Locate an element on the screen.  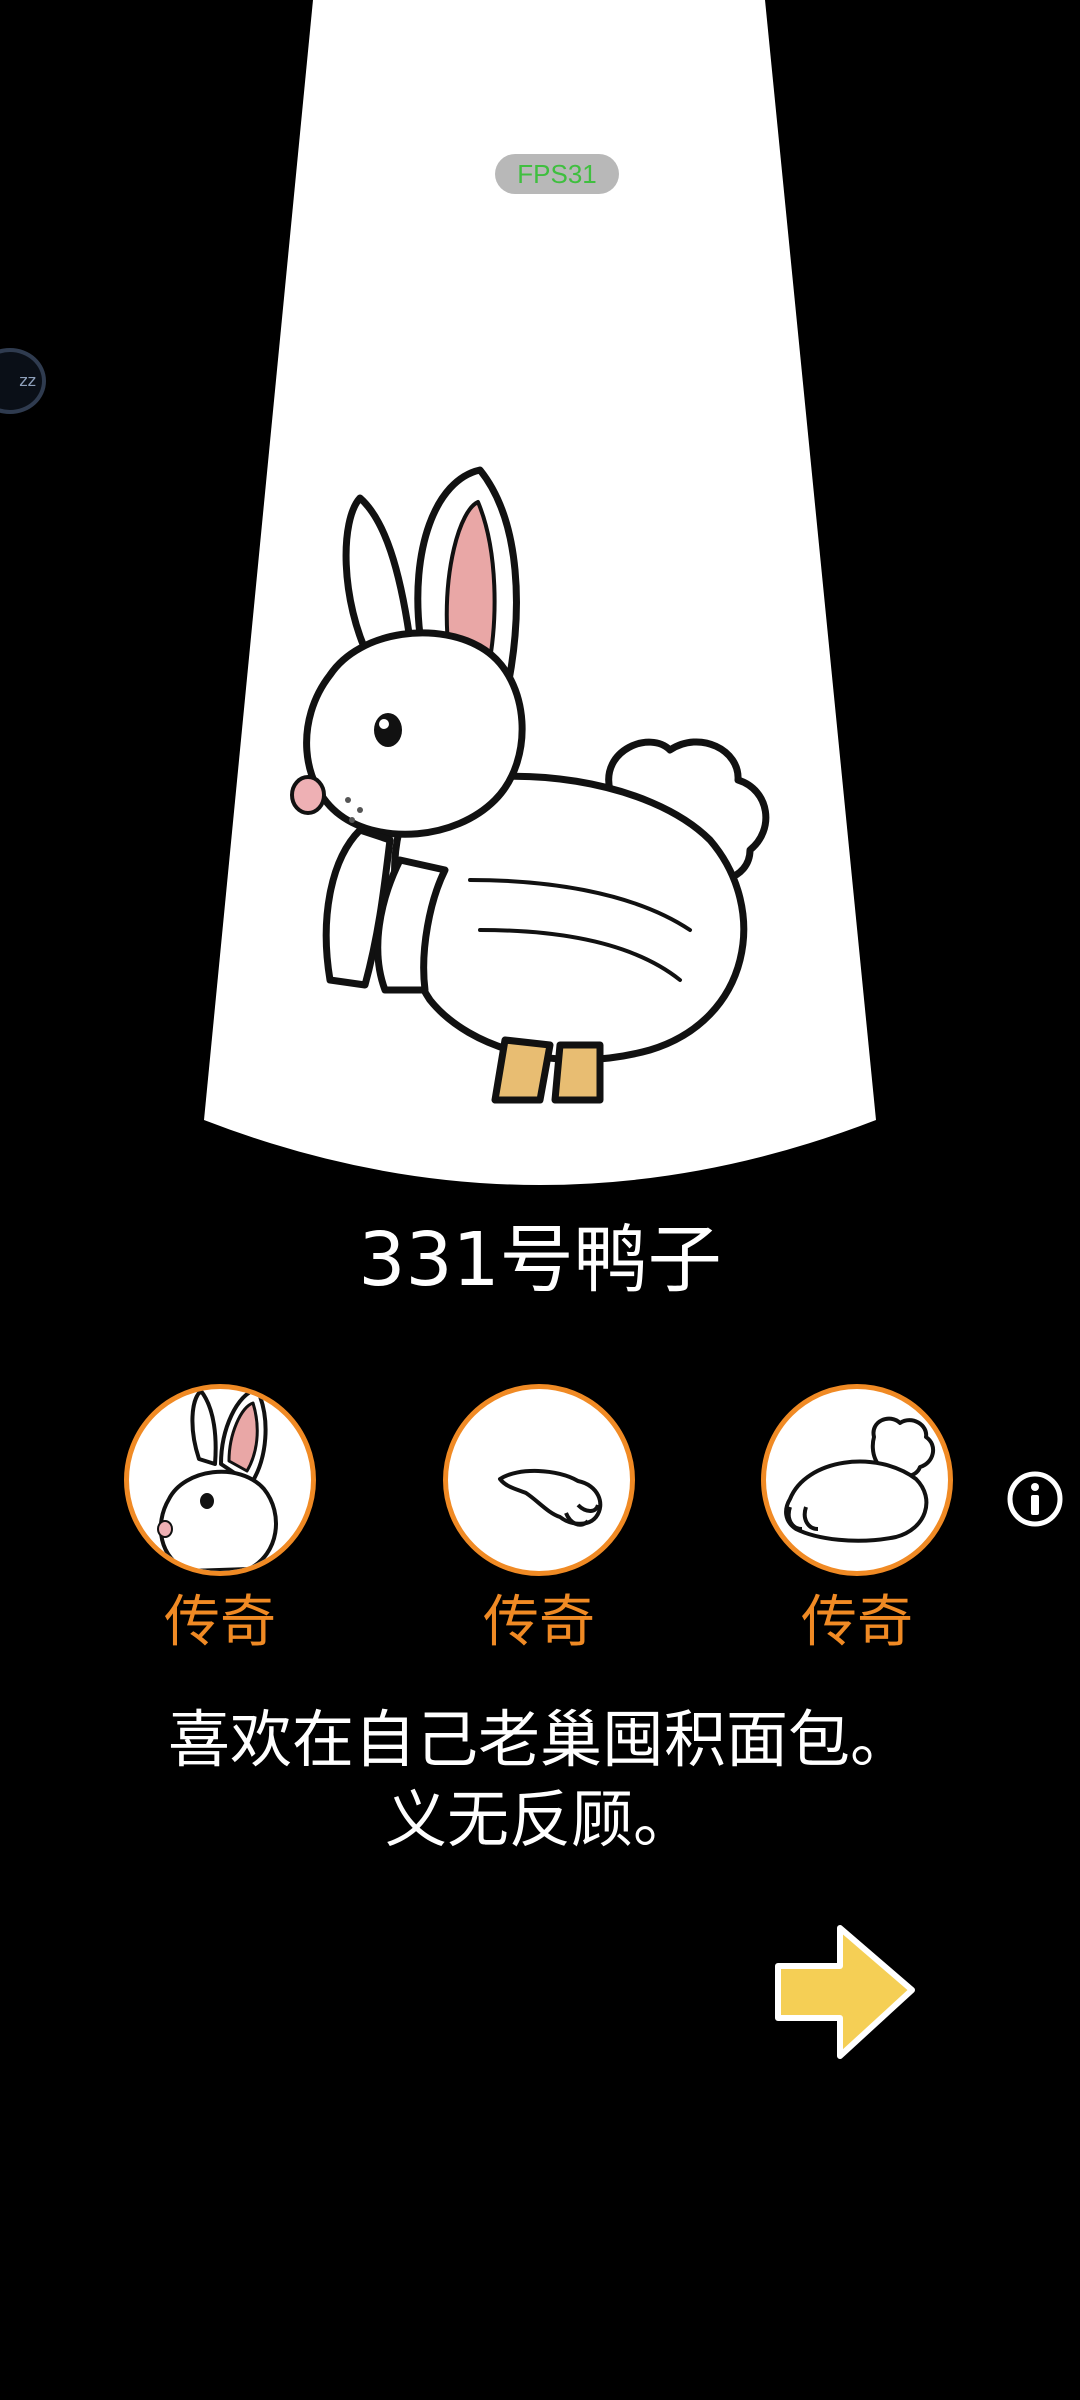
part-slot-body: 传奇 is located at coordinates (857, 1520).